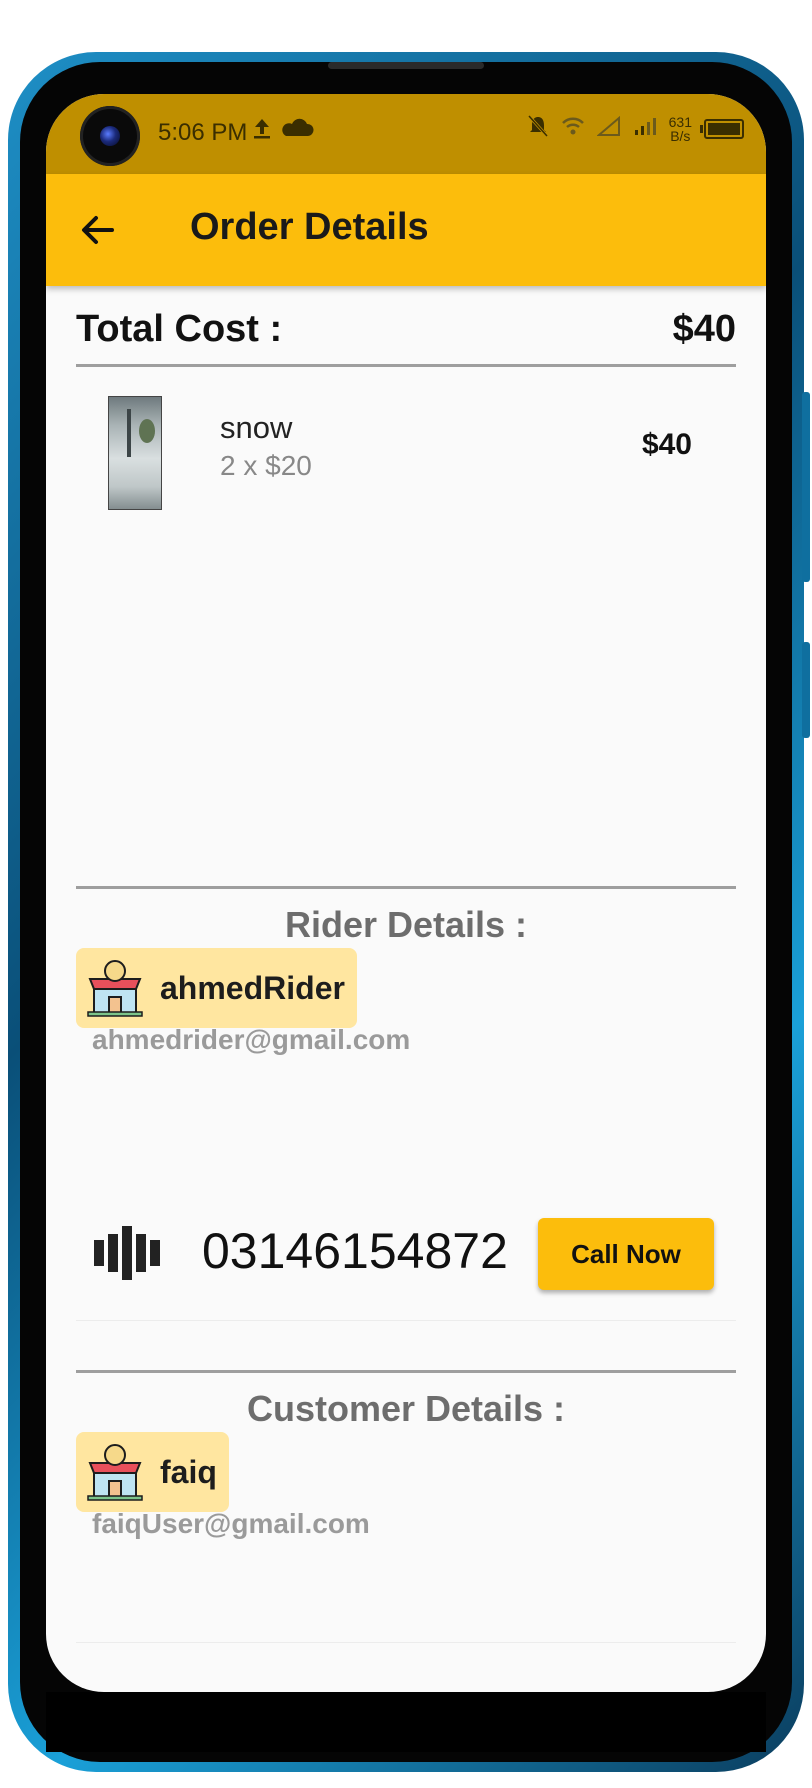 This screenshot has height=1788, width=812. I want to click on arrow-left-icon, so click(98, 230).